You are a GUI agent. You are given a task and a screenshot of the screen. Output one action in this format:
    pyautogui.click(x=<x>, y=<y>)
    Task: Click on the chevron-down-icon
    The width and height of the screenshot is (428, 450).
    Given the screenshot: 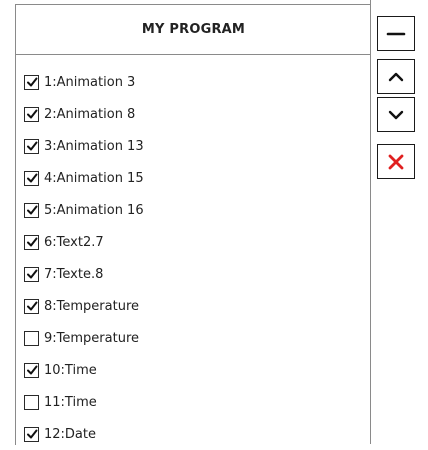 What is the action you would take?
    pyautogui.click(x=396, y=114)
    